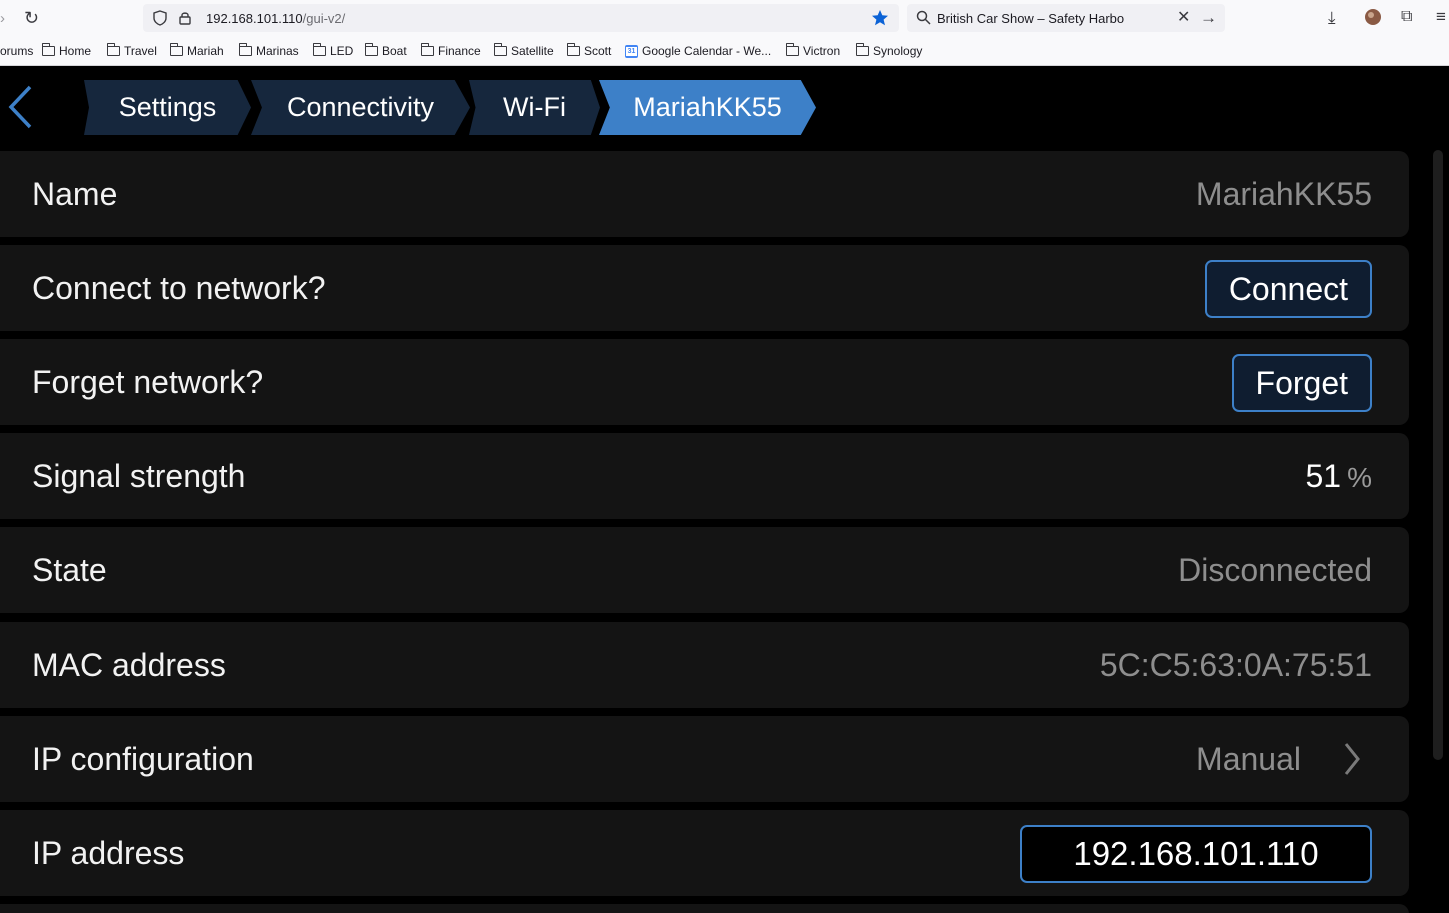  What do you see at coordinates (1406, 17) in the screenshot?
I see `extensions-icon: ⧉` at bounding box center [1406, 17].